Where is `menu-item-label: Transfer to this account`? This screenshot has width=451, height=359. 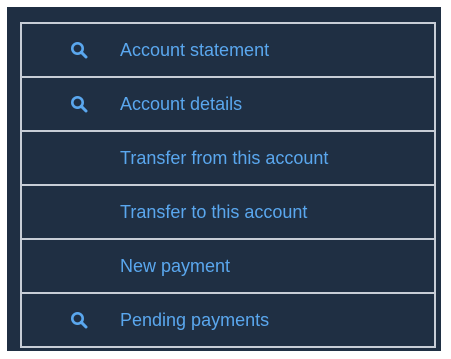 menu-item-label: Transfer to this account is located at coordinates (214, 211).